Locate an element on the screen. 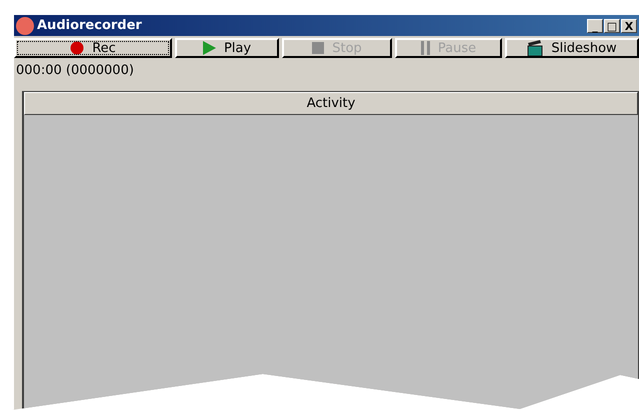 This screenshot has width=639, height=410. app-icon is located at coordinates (25, 25).